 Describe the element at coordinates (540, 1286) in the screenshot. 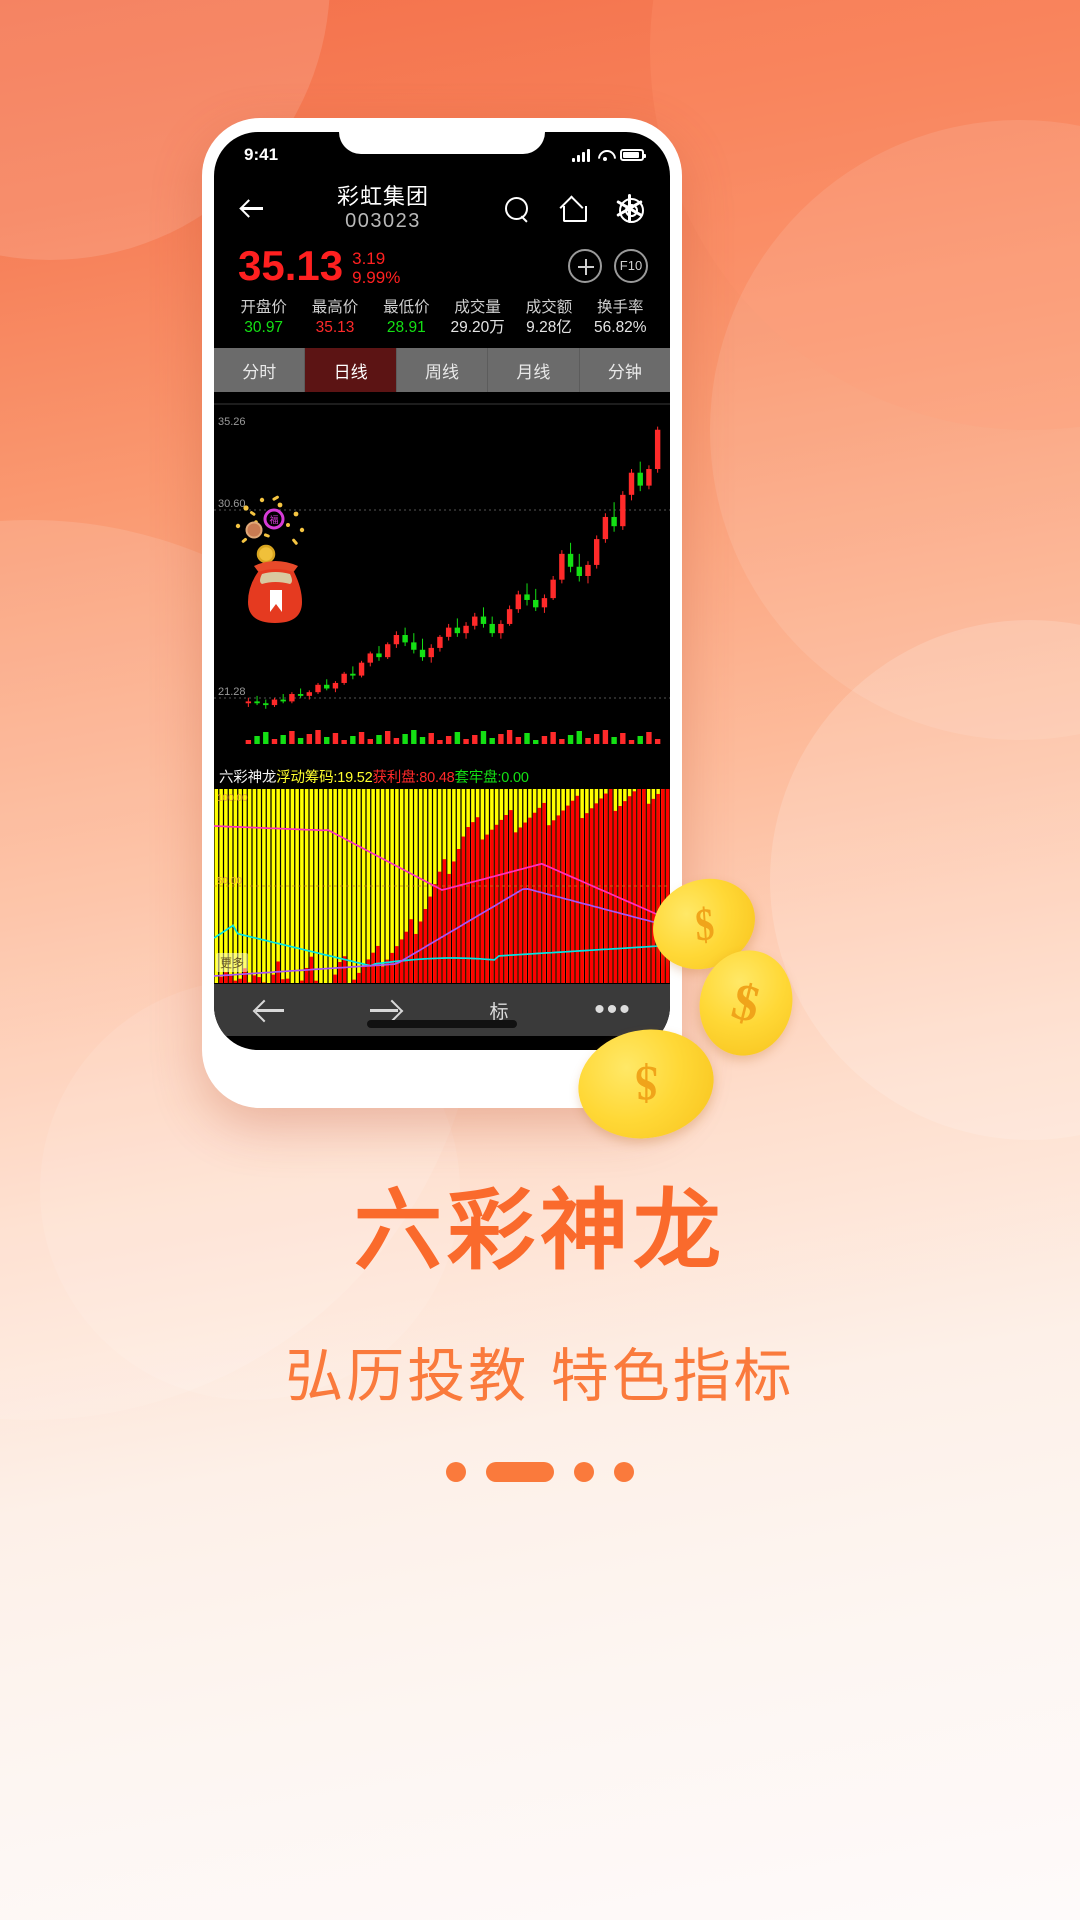

I see `promo-block: 六彩神龙 弘历投教 特色指标` at that location.